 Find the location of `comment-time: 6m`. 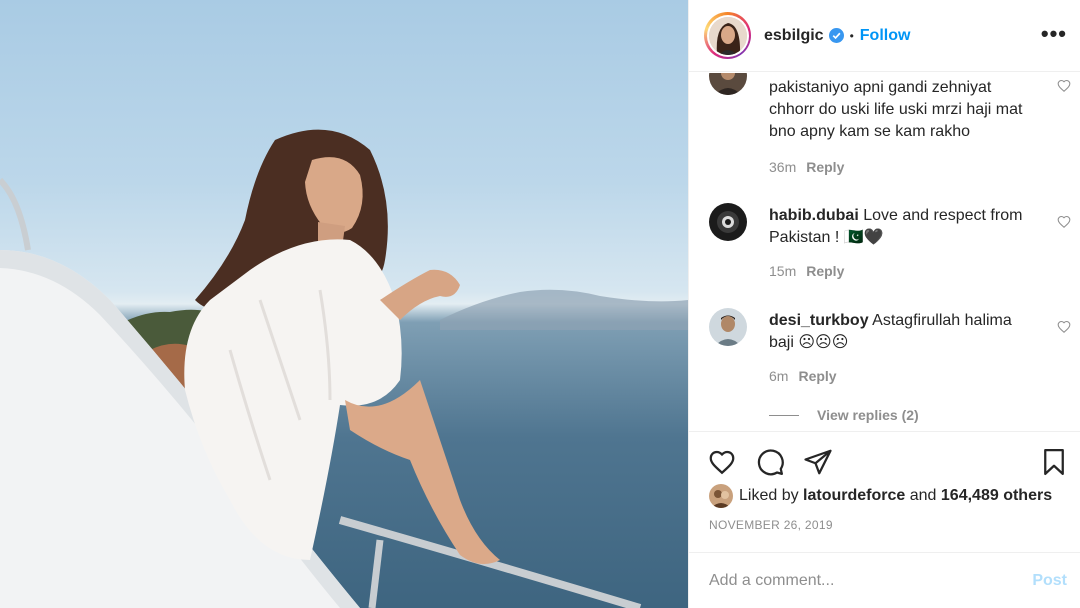

comment-time: 6m is located at coordinates (779, 376).